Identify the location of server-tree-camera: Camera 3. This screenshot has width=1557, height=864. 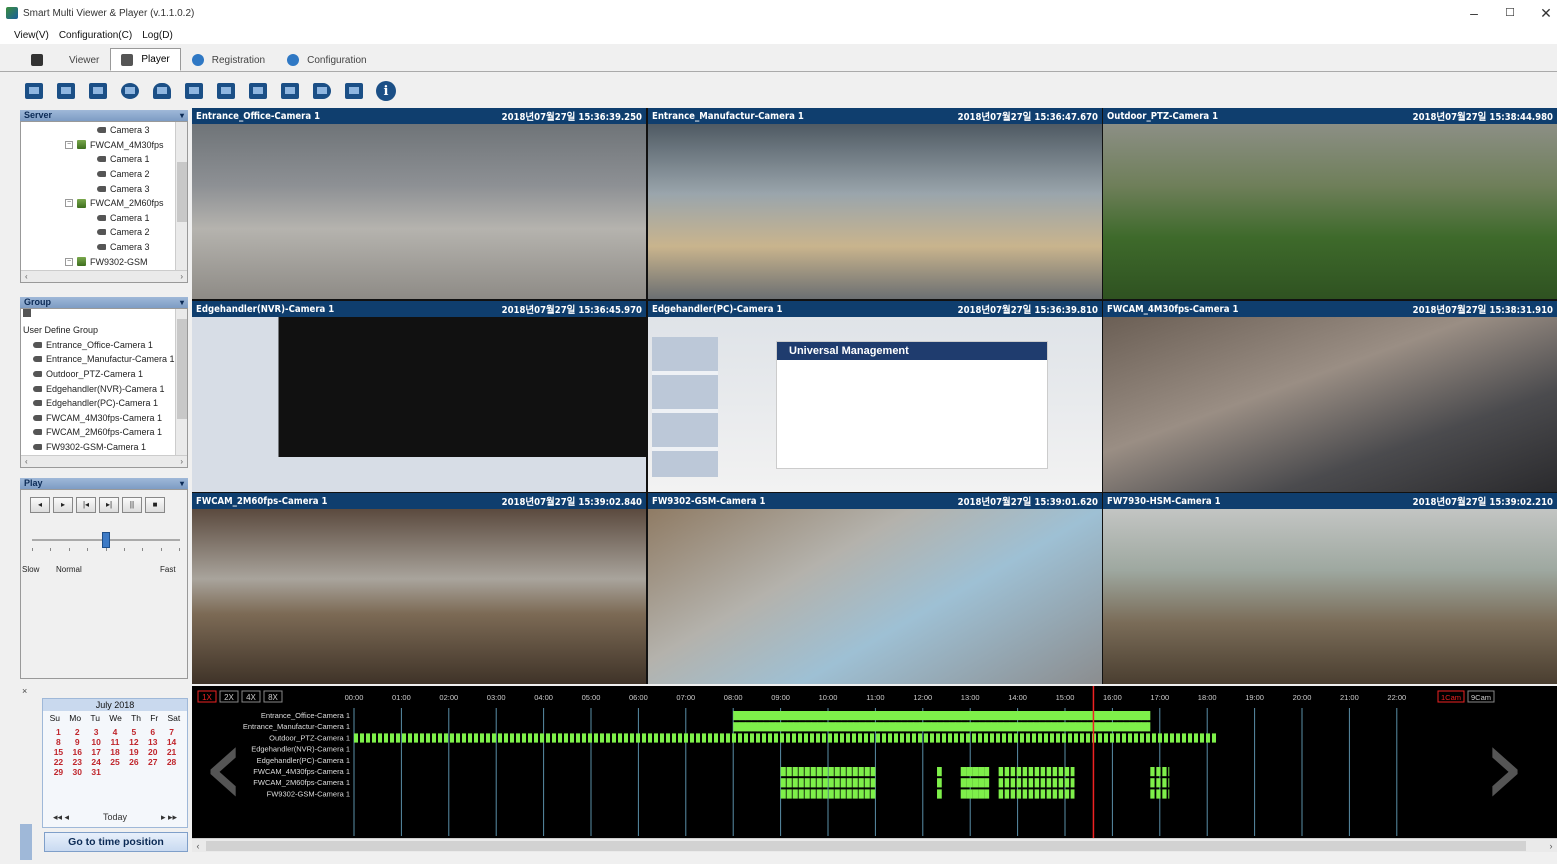
(104, 130).